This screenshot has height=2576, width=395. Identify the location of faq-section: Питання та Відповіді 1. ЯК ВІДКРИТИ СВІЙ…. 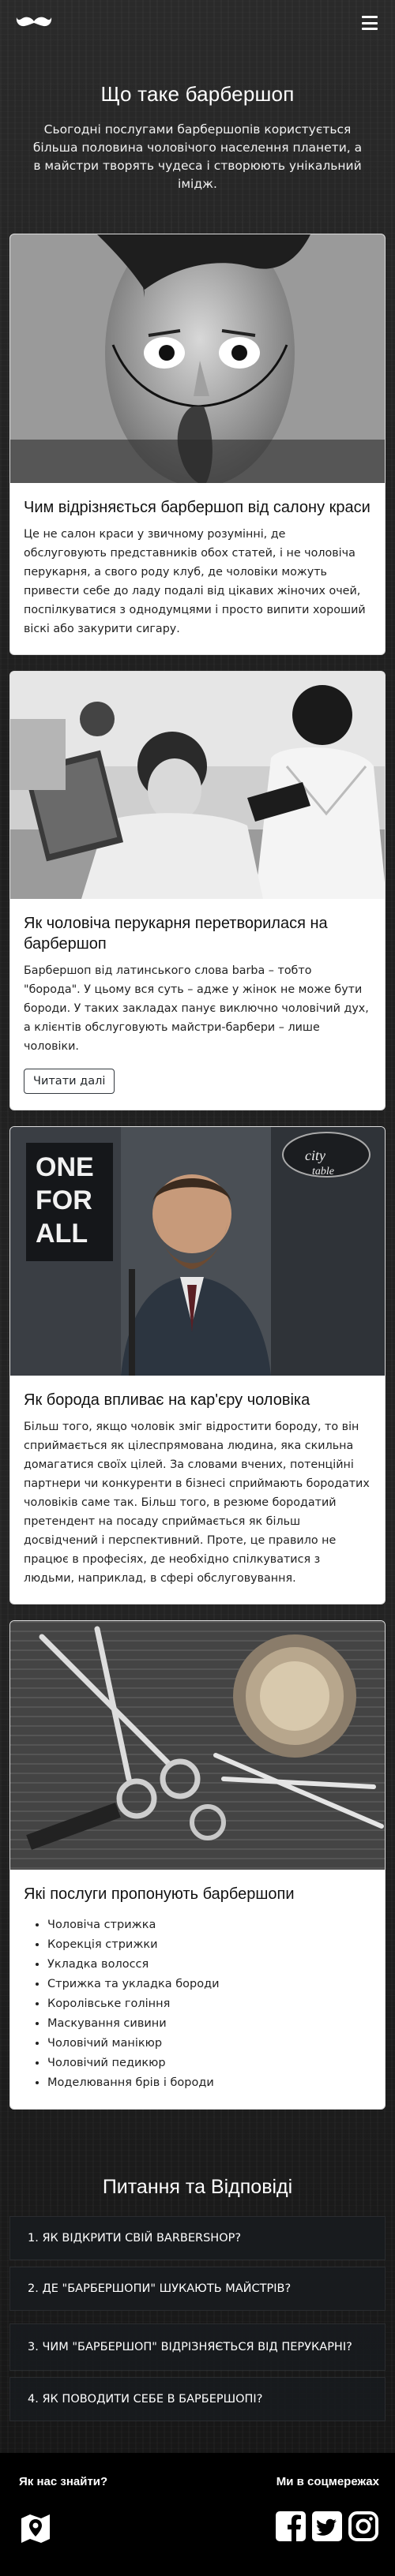
(198, 2273).